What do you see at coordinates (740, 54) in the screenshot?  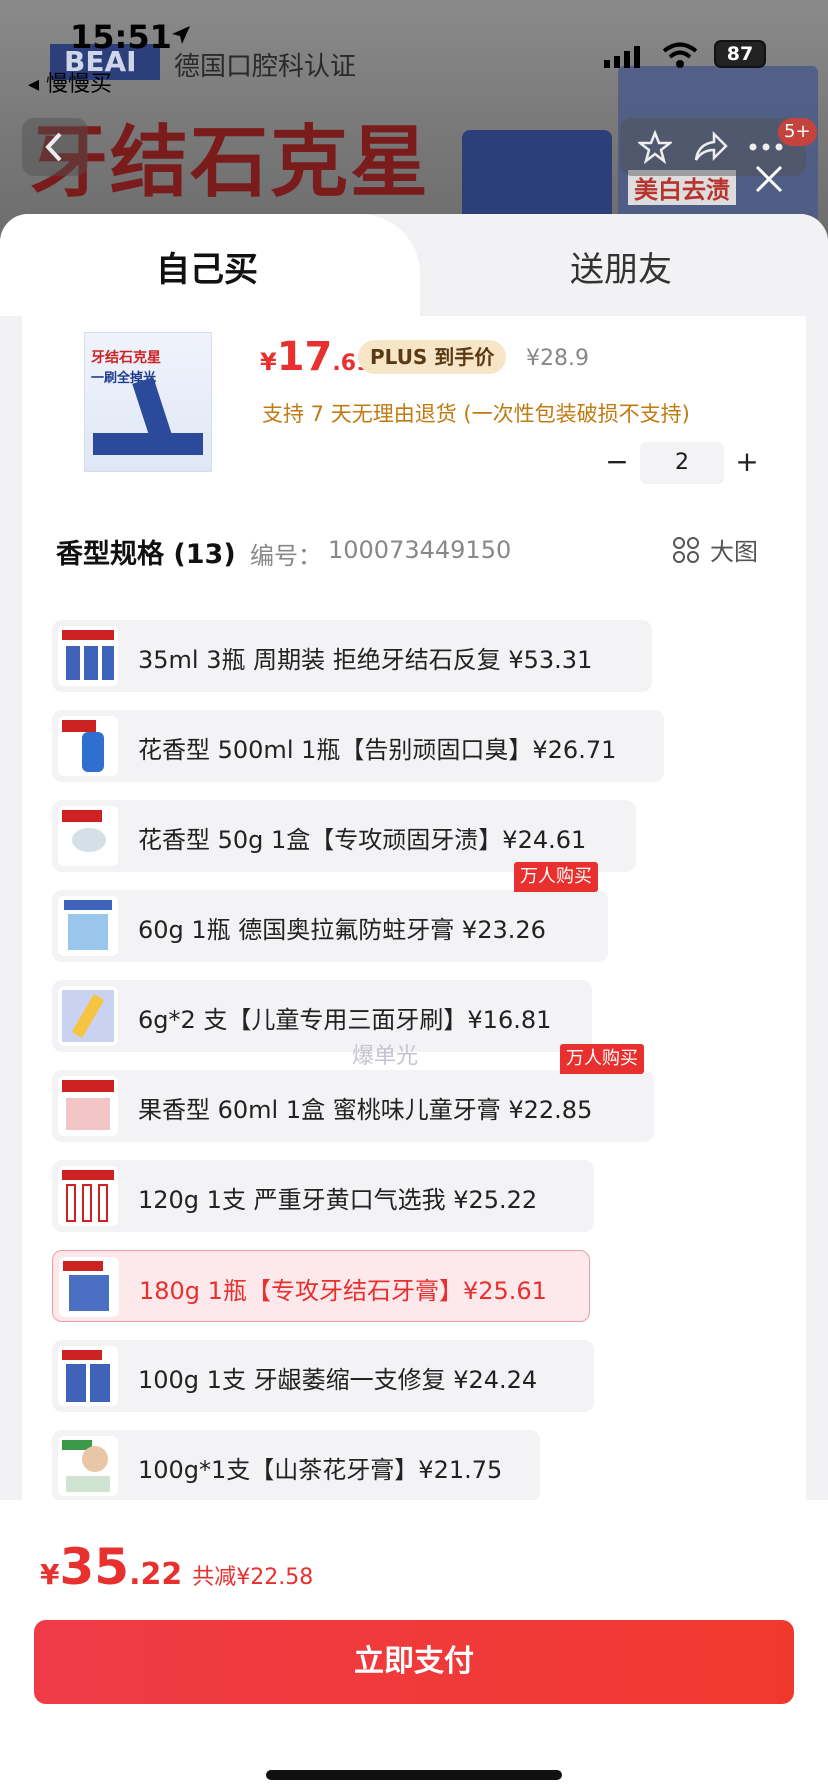 I see `battery-indicator: 87` at bounding box center [740, 54].